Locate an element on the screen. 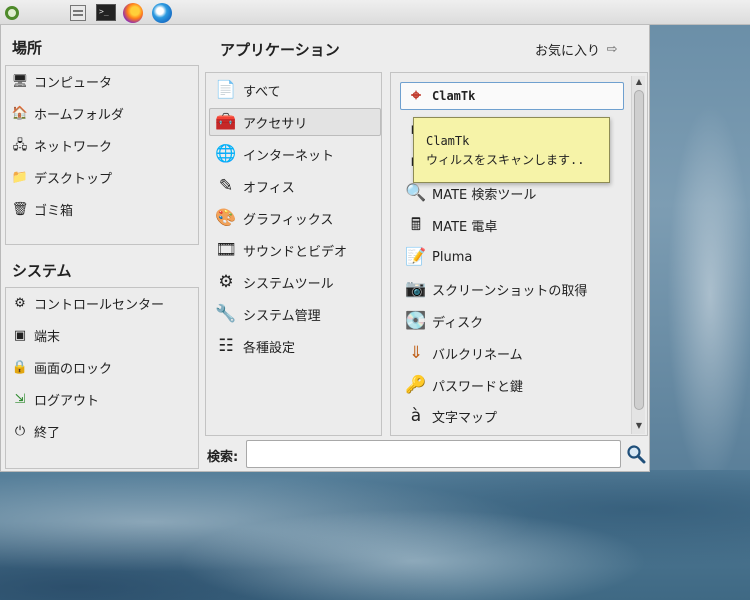 Image resolution: width=750 pixels, height=600 pixels. category-graphics: 🎨 グラフィックス is located at coordinates (295, 218).